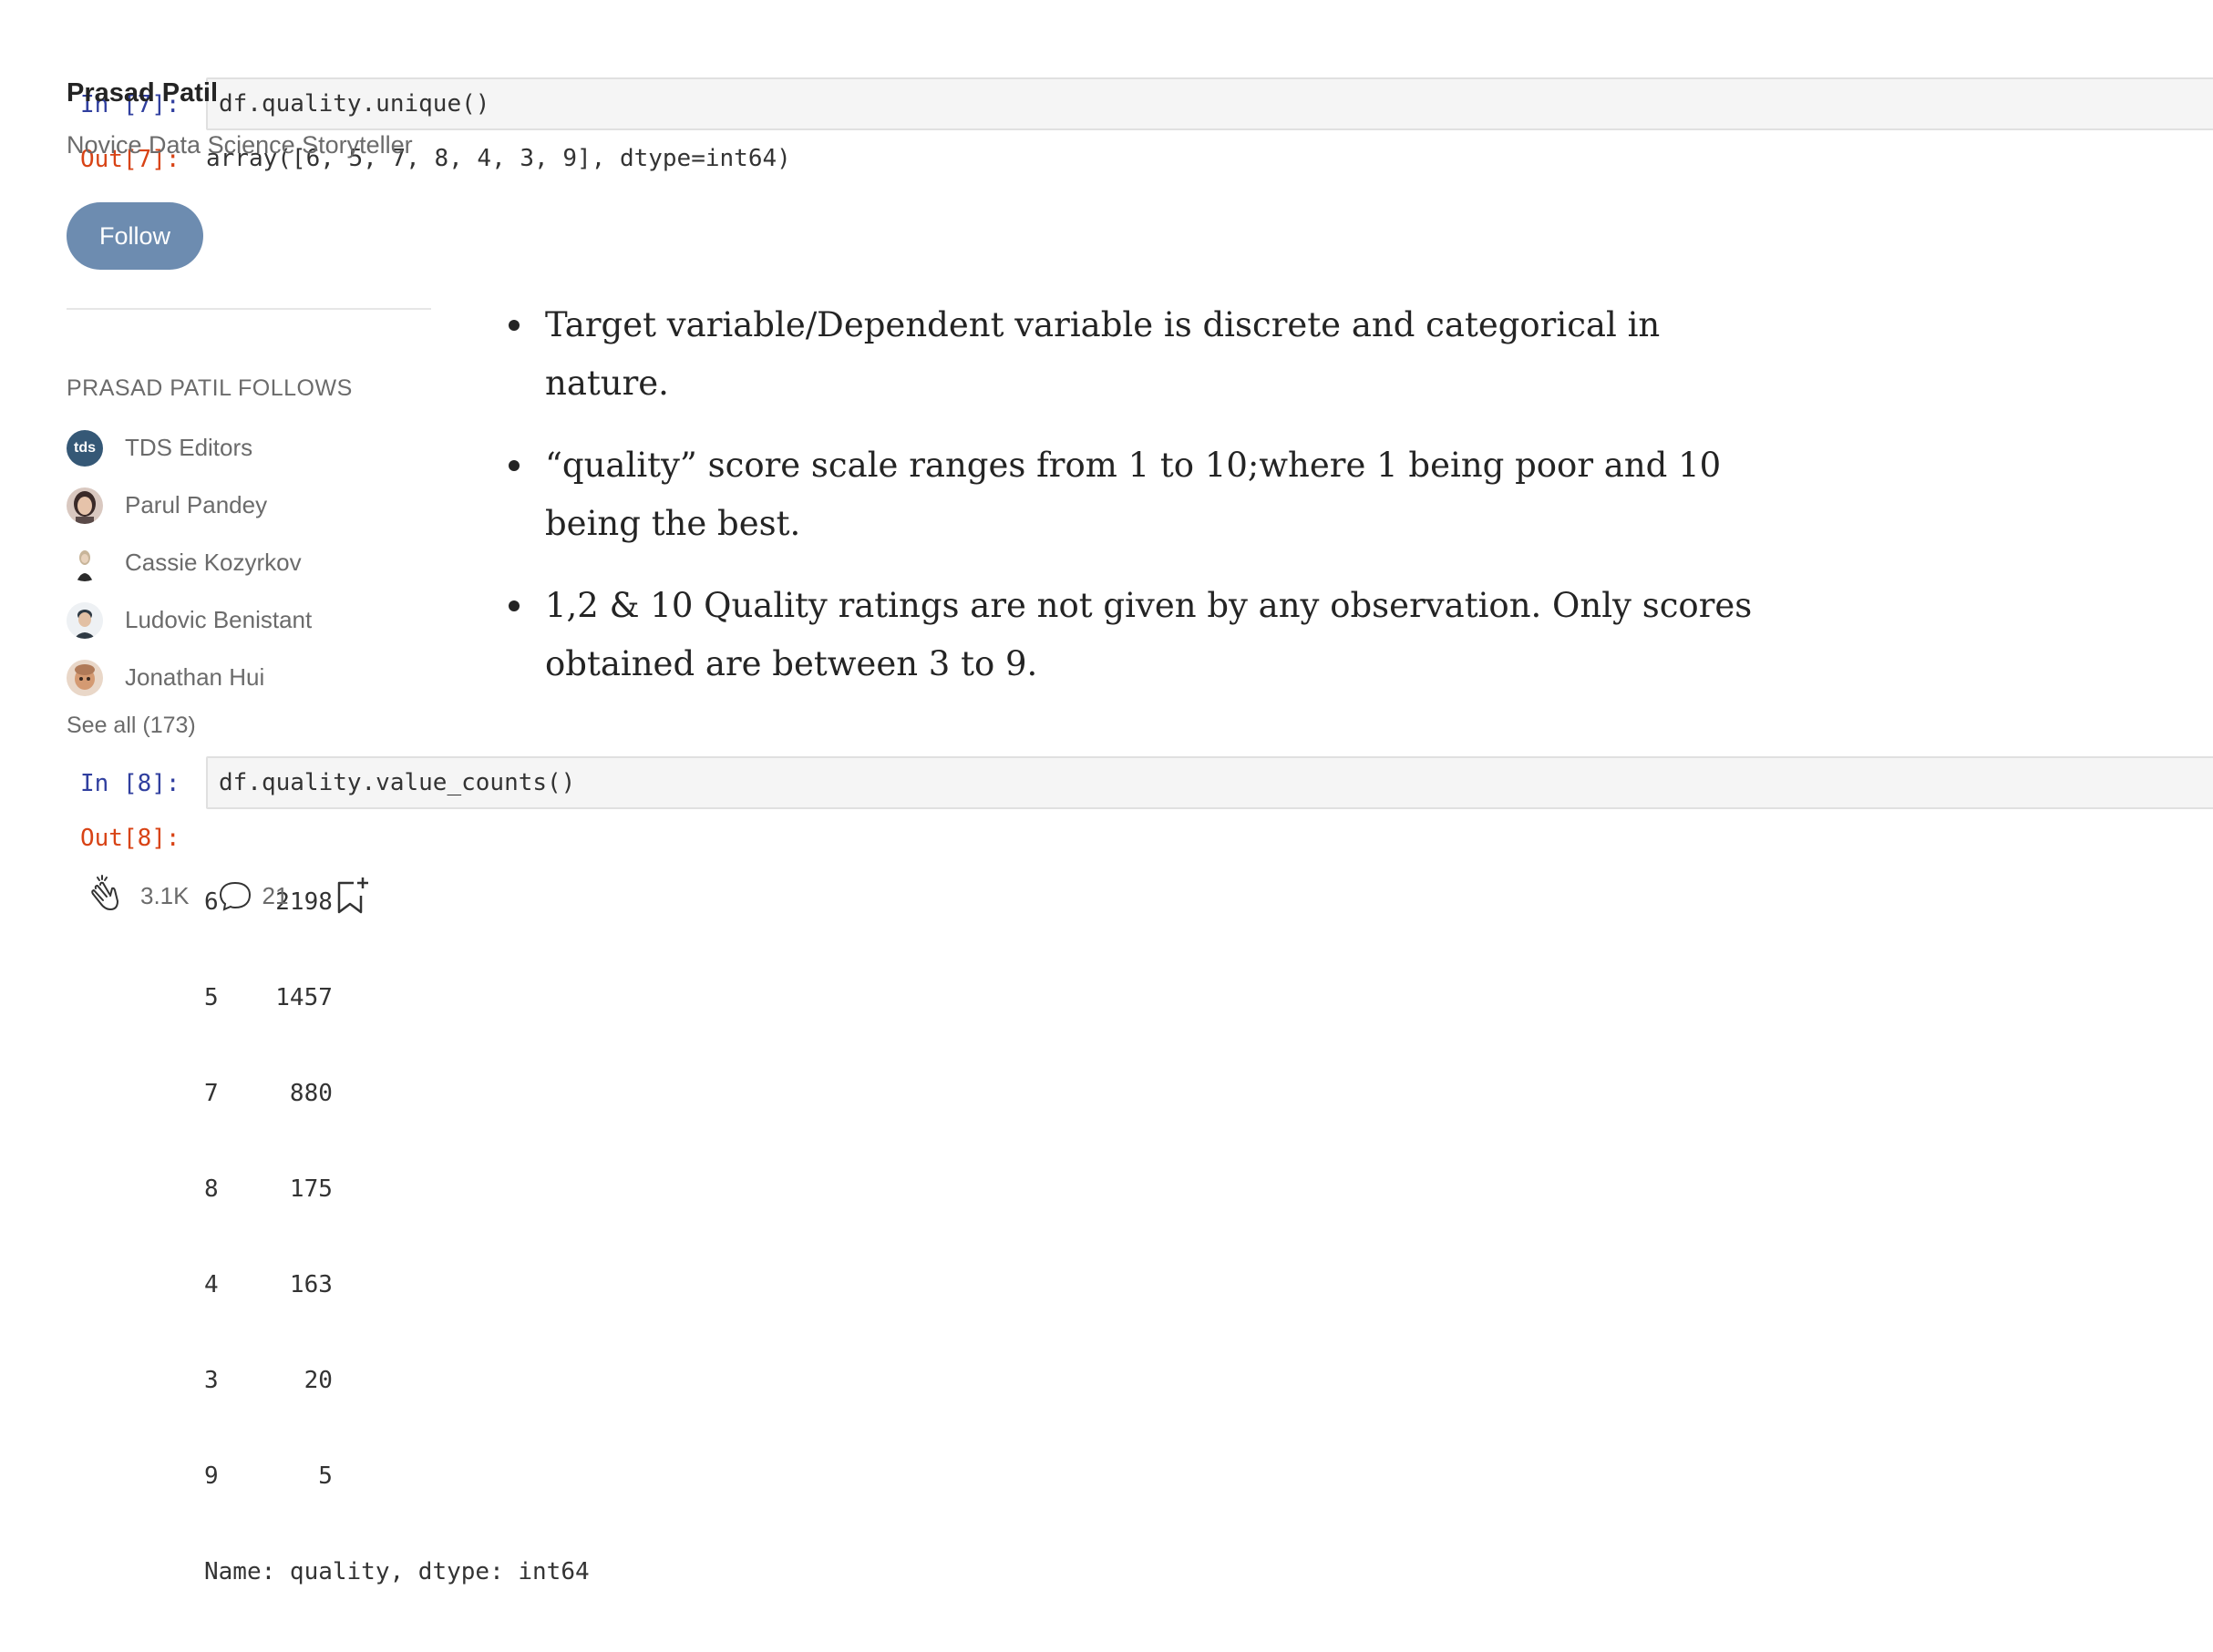 The width and height of the screenshot is (2213, 1652). Describe the element at coordinates (1209, 103) in the screenshot. I see `code-input: df.quality.unique()` at that location.